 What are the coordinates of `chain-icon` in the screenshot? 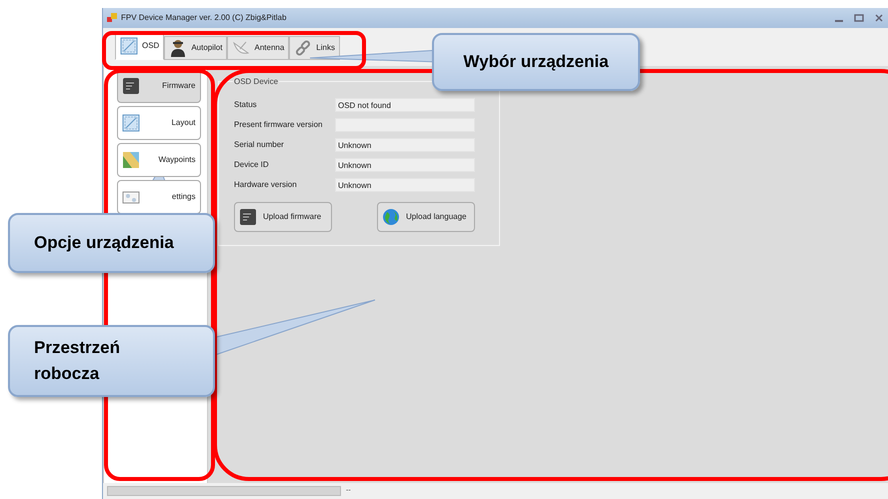 It's located at (303, 48).